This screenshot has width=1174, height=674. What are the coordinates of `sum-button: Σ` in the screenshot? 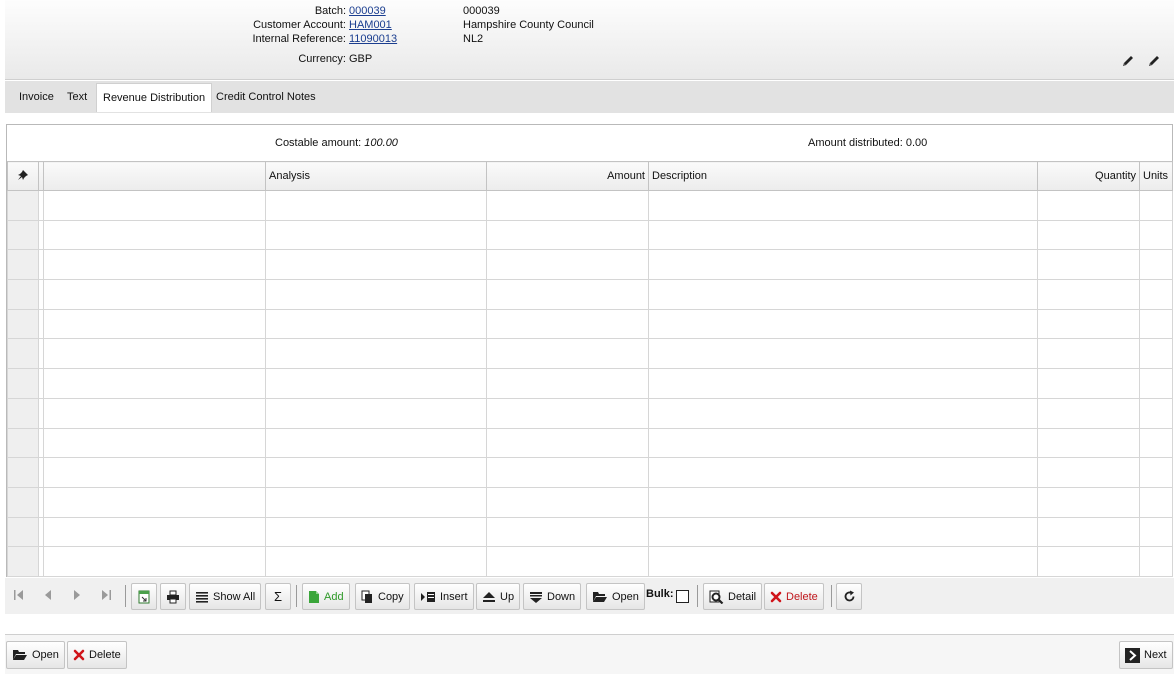 It's located at (278, 596).